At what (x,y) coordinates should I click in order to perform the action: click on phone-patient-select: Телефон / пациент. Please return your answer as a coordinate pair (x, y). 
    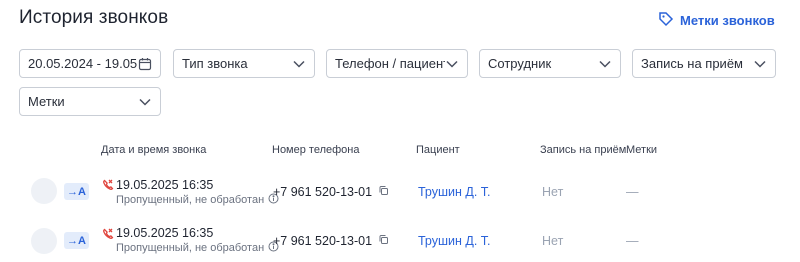
    Looking at the image, I should click on (397, 63).